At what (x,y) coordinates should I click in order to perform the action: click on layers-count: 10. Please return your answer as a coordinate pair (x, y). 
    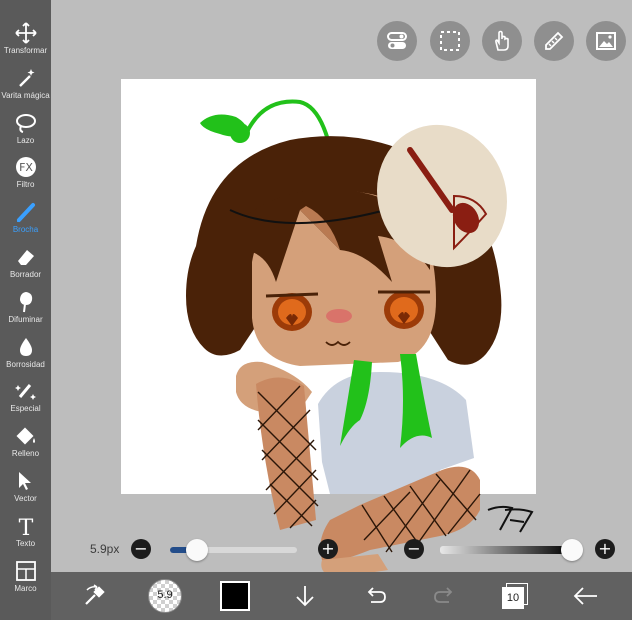
    Looking at the image, I should click on (513, 598).